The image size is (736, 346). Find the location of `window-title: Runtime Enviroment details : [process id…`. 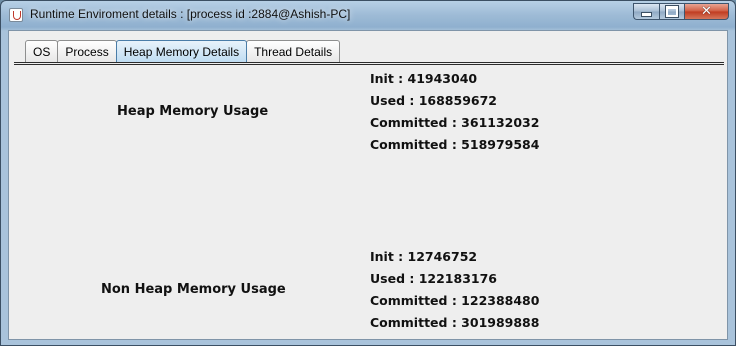

window-title: Runtime Enviroment details : [process id… is located at coordinates (190, 14).